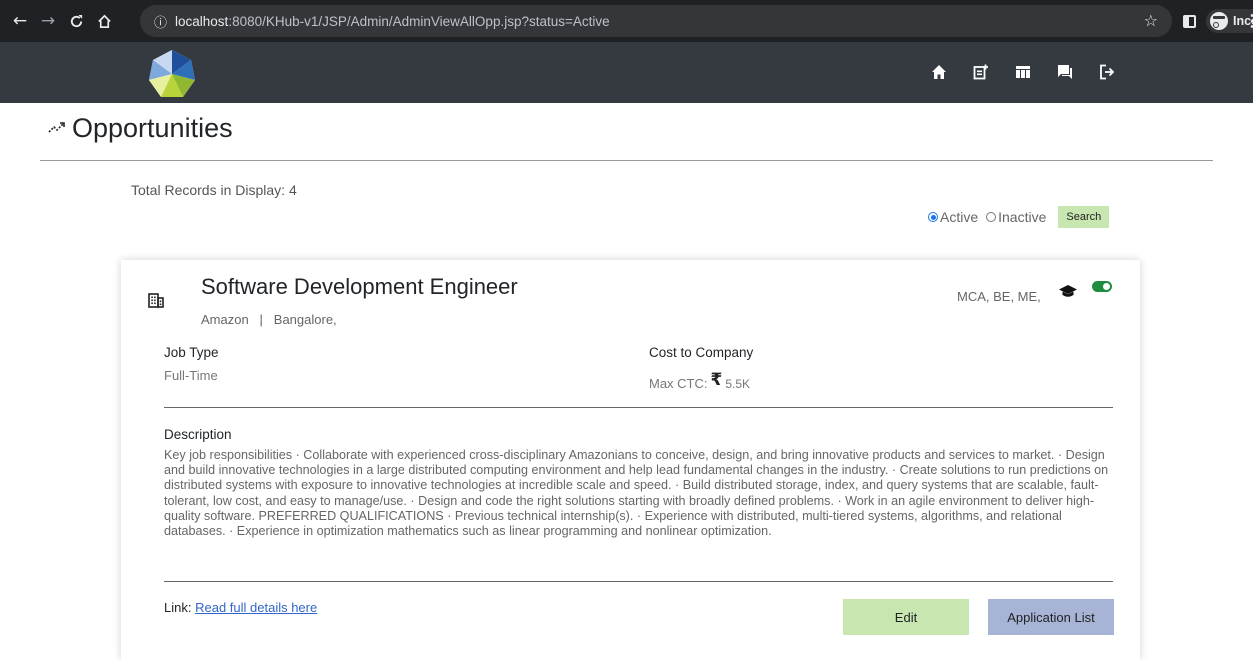 The image size is (1253, 660). I want to click on radio-inactive: Inactive, so click(1016, 217).